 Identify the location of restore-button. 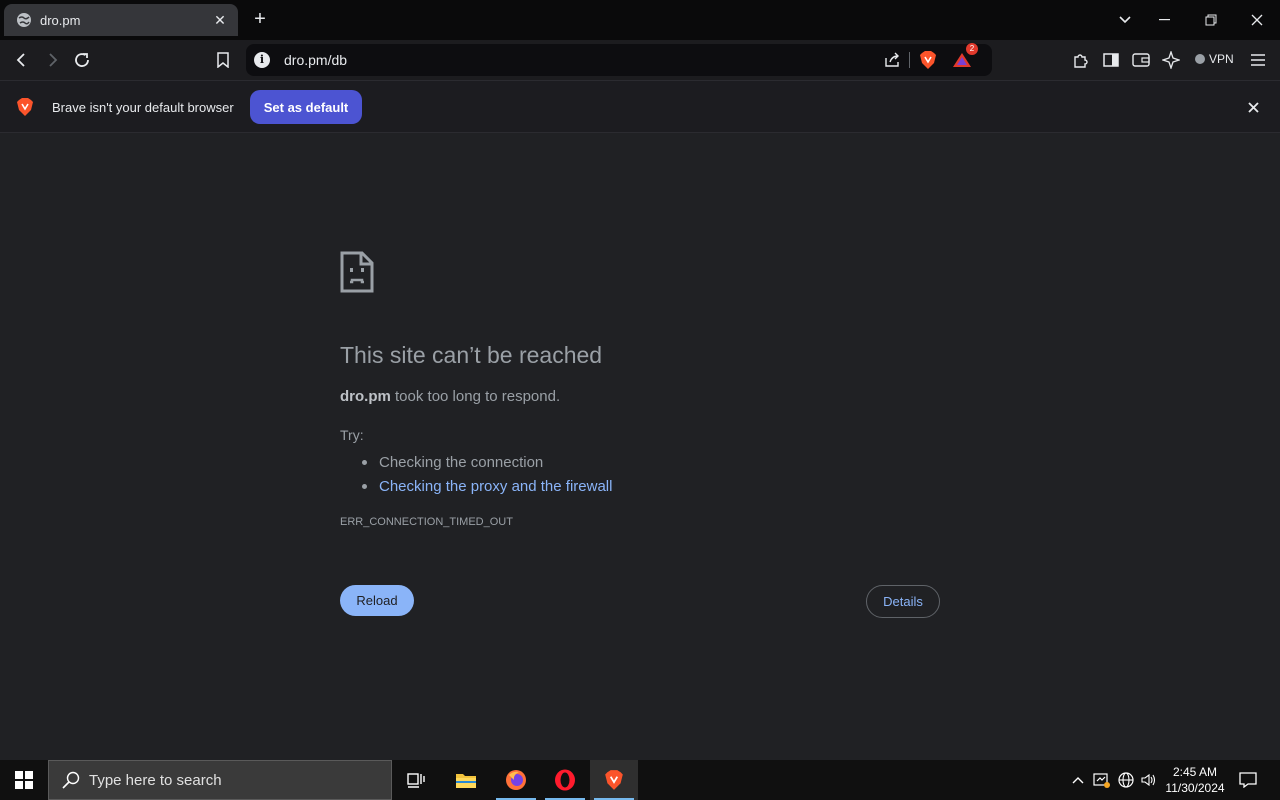
(1211, 20).